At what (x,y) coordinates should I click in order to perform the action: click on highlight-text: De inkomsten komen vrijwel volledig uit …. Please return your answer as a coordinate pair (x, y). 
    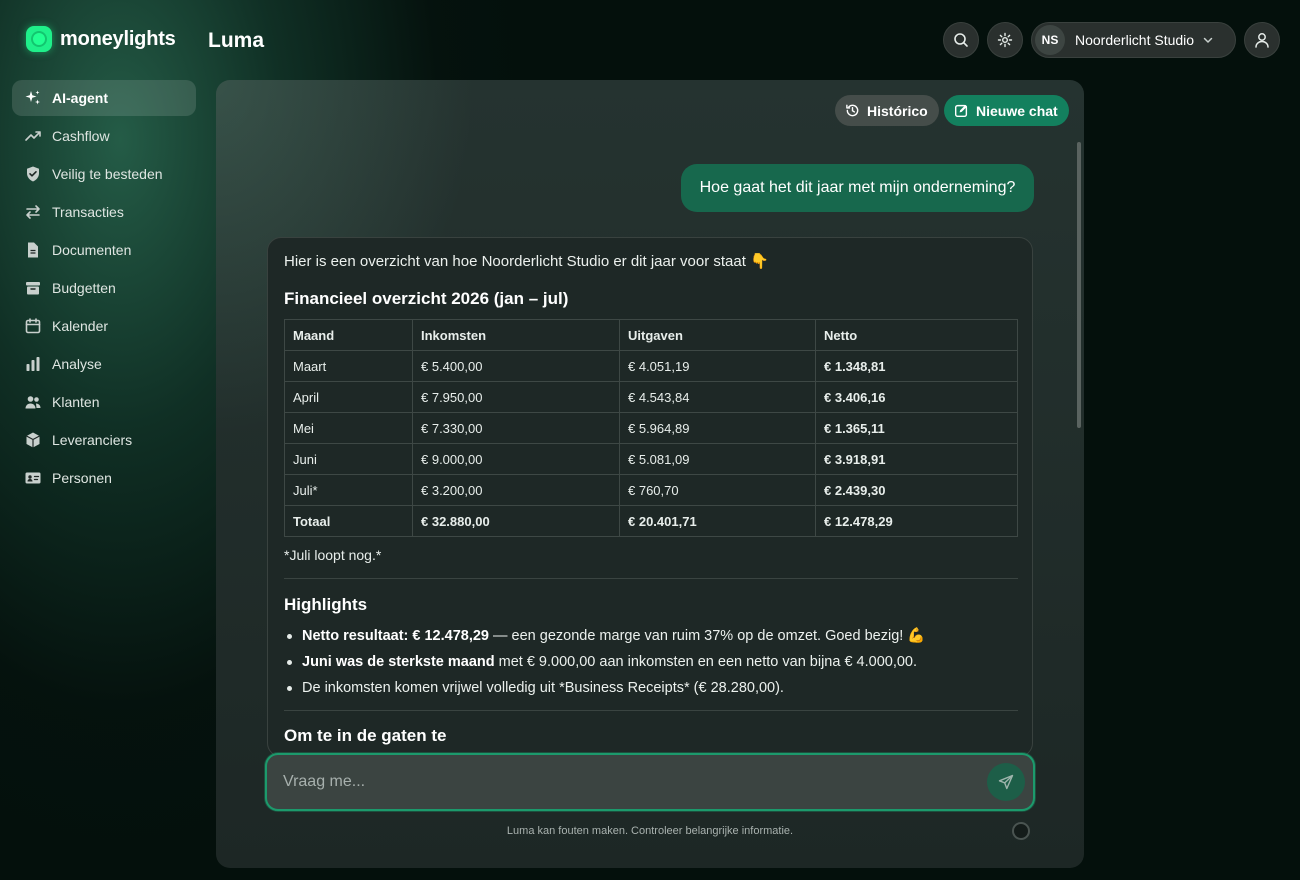
    Looking at the image, I should click on (543, 688).